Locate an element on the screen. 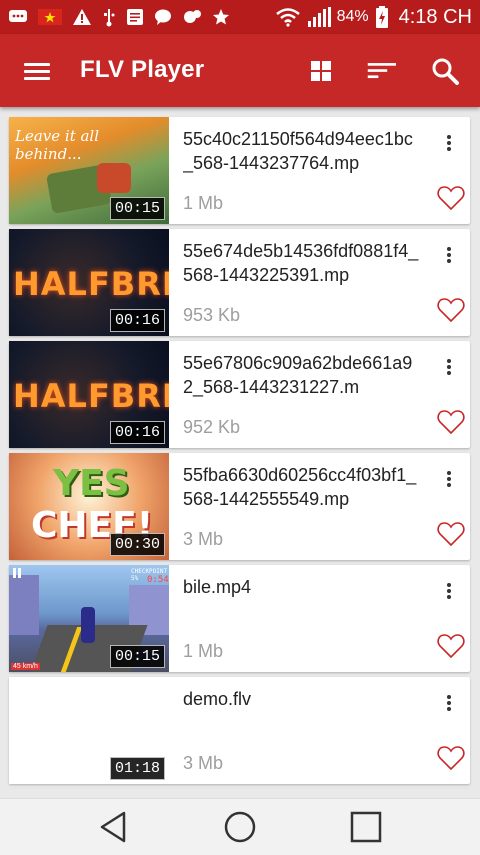  document-icon is located at coordinates (135, 17).